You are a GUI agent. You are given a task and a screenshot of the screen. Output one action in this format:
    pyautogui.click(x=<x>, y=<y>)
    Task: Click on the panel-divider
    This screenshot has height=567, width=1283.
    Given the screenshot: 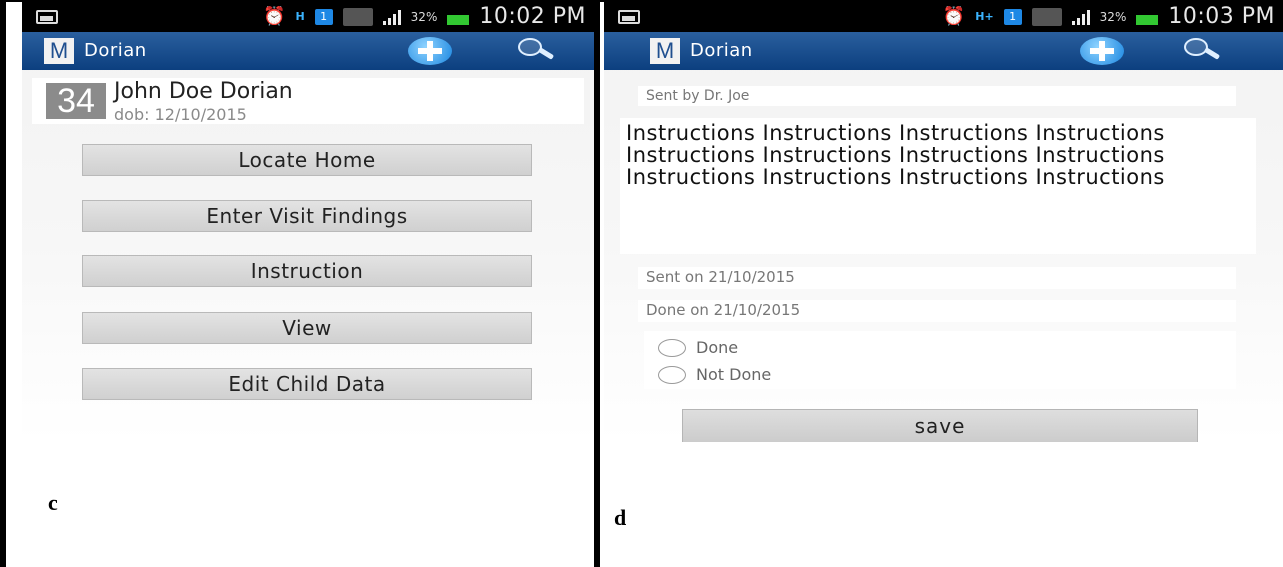 What is the action you would take?
    pyautogui.click(x=597, y=283)
    